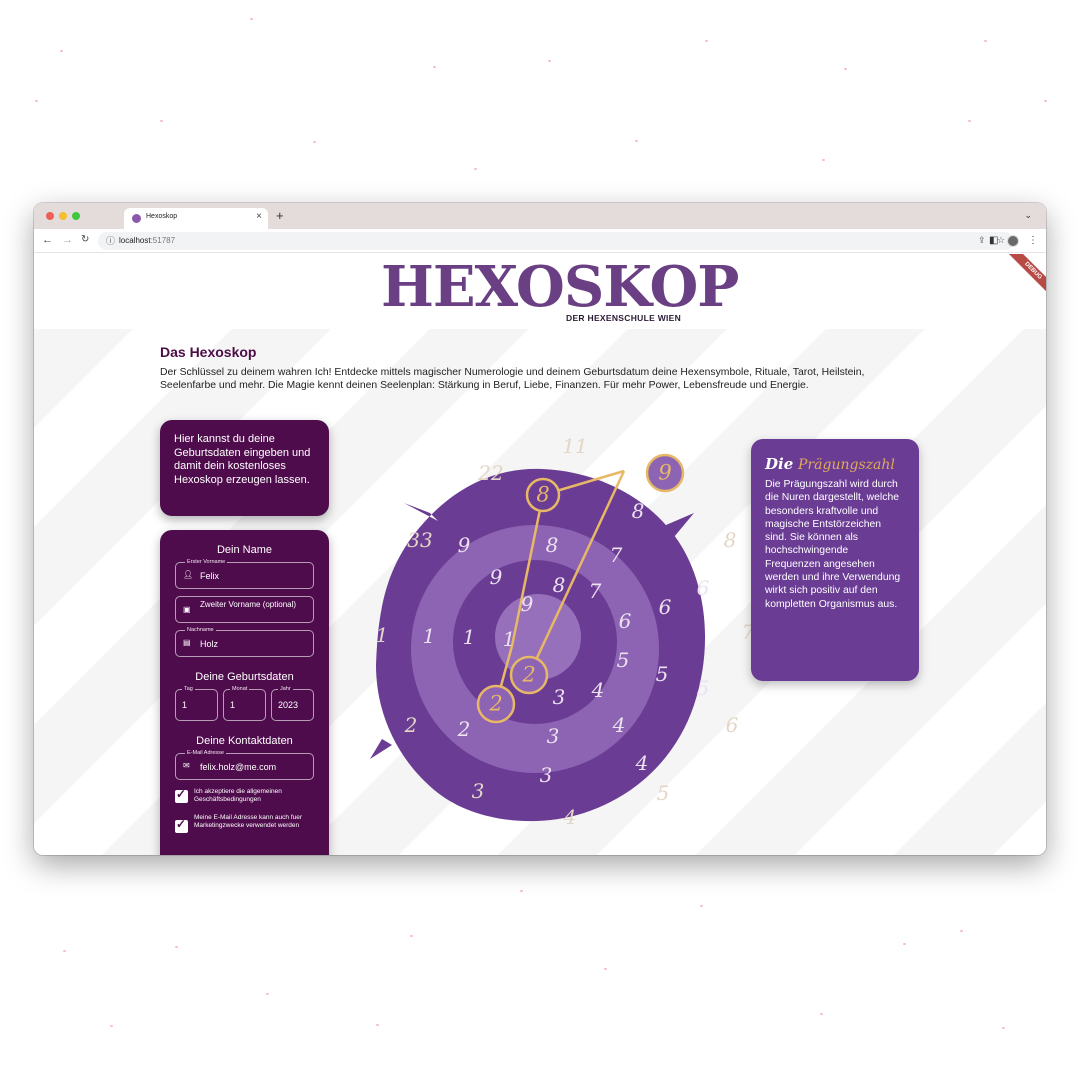 The height and width of the screenshot is (1080, 1080). Describe the element at coordinates (779, 464) in the screenshot. I see `info-title-word1: Die` at that location.